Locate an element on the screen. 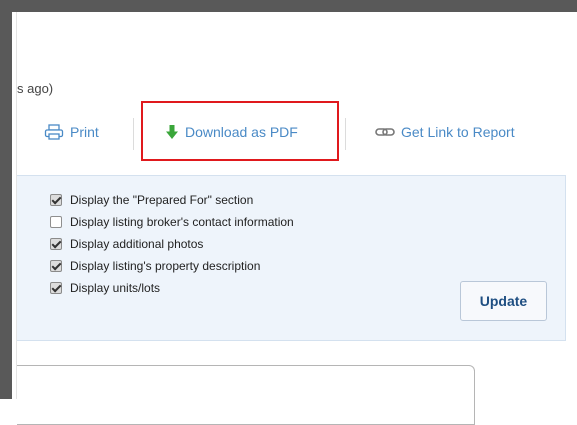 Image resolution: width=577 pixels, height=425 pixels. option-prepared-for: Display the "Prepared For" section is located at coordinates (151, 200).